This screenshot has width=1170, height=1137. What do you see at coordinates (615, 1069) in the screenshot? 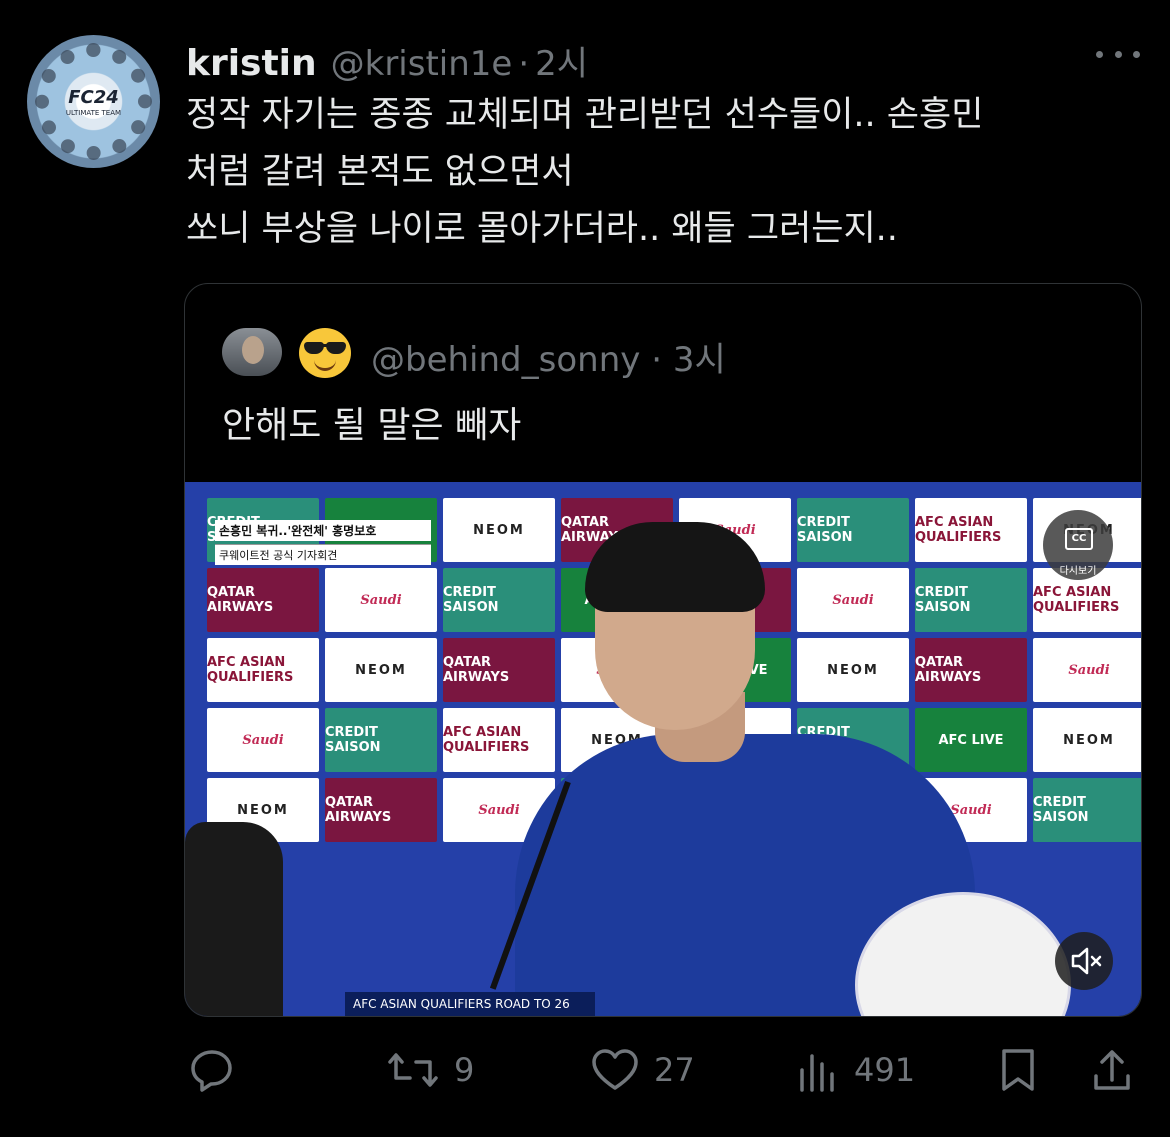
I see `heart-icon` at bounding box center [615, 1069].